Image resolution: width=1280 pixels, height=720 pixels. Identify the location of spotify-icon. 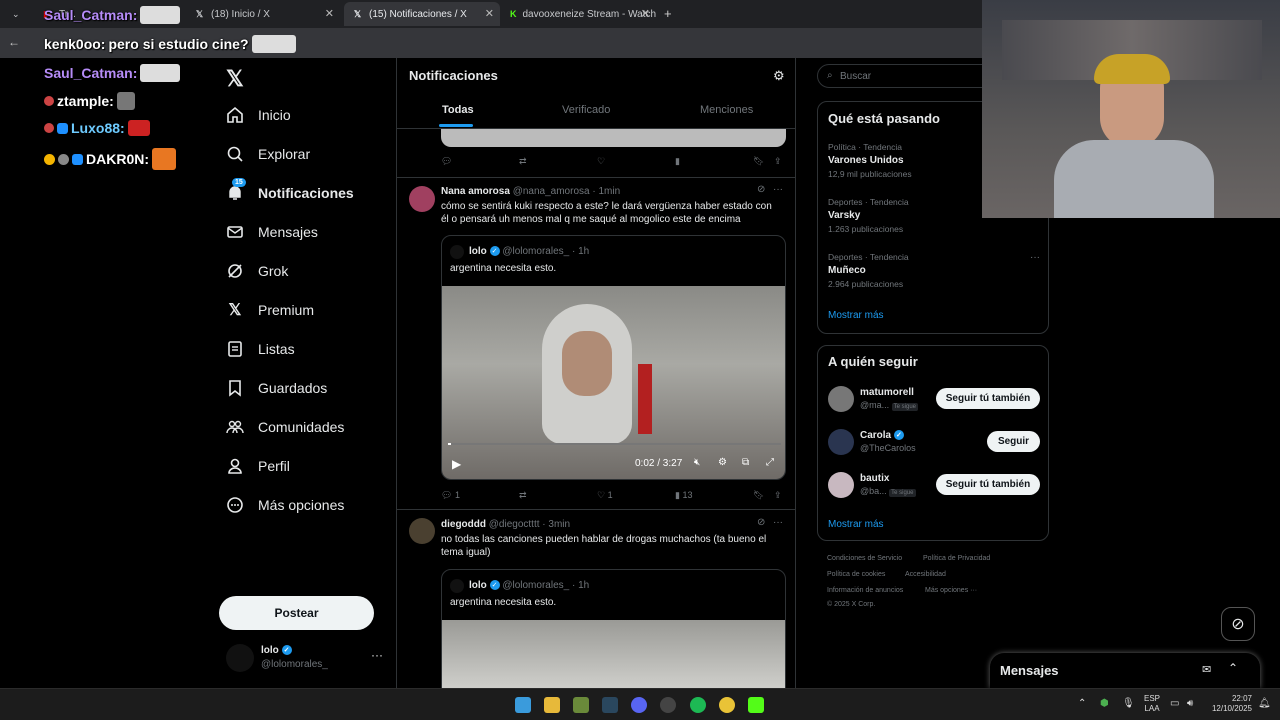
(698, 705).